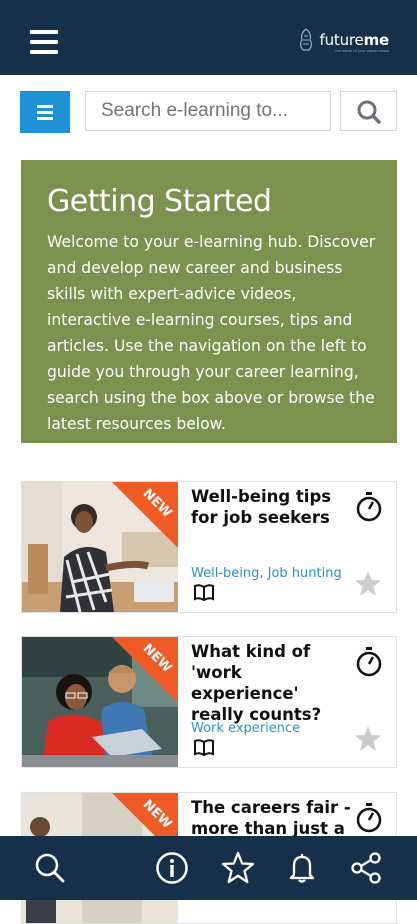  Describe the element at coordinates (302, 868) in the screenshot. I see `bell-icon` at that location.